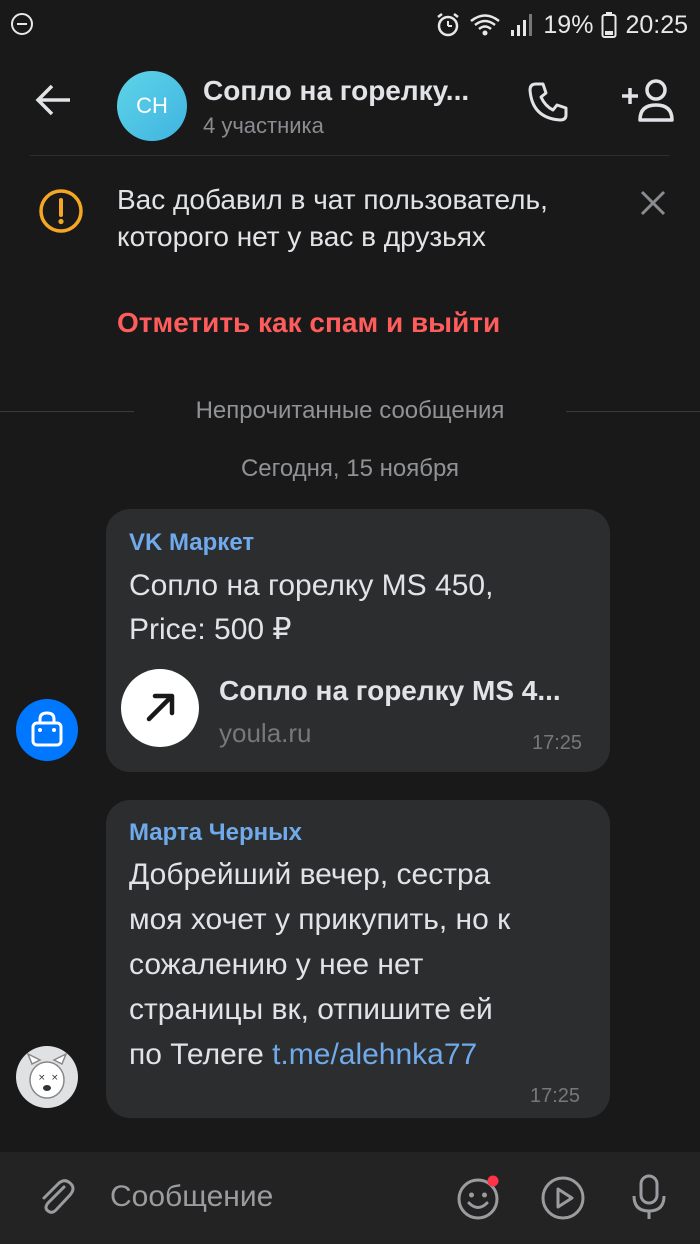 The width and height of the screenshot is (700, 1244). Describe the element at coordinates (22, 24) in the screenshot. I see `minus-circle-icon` at that location.